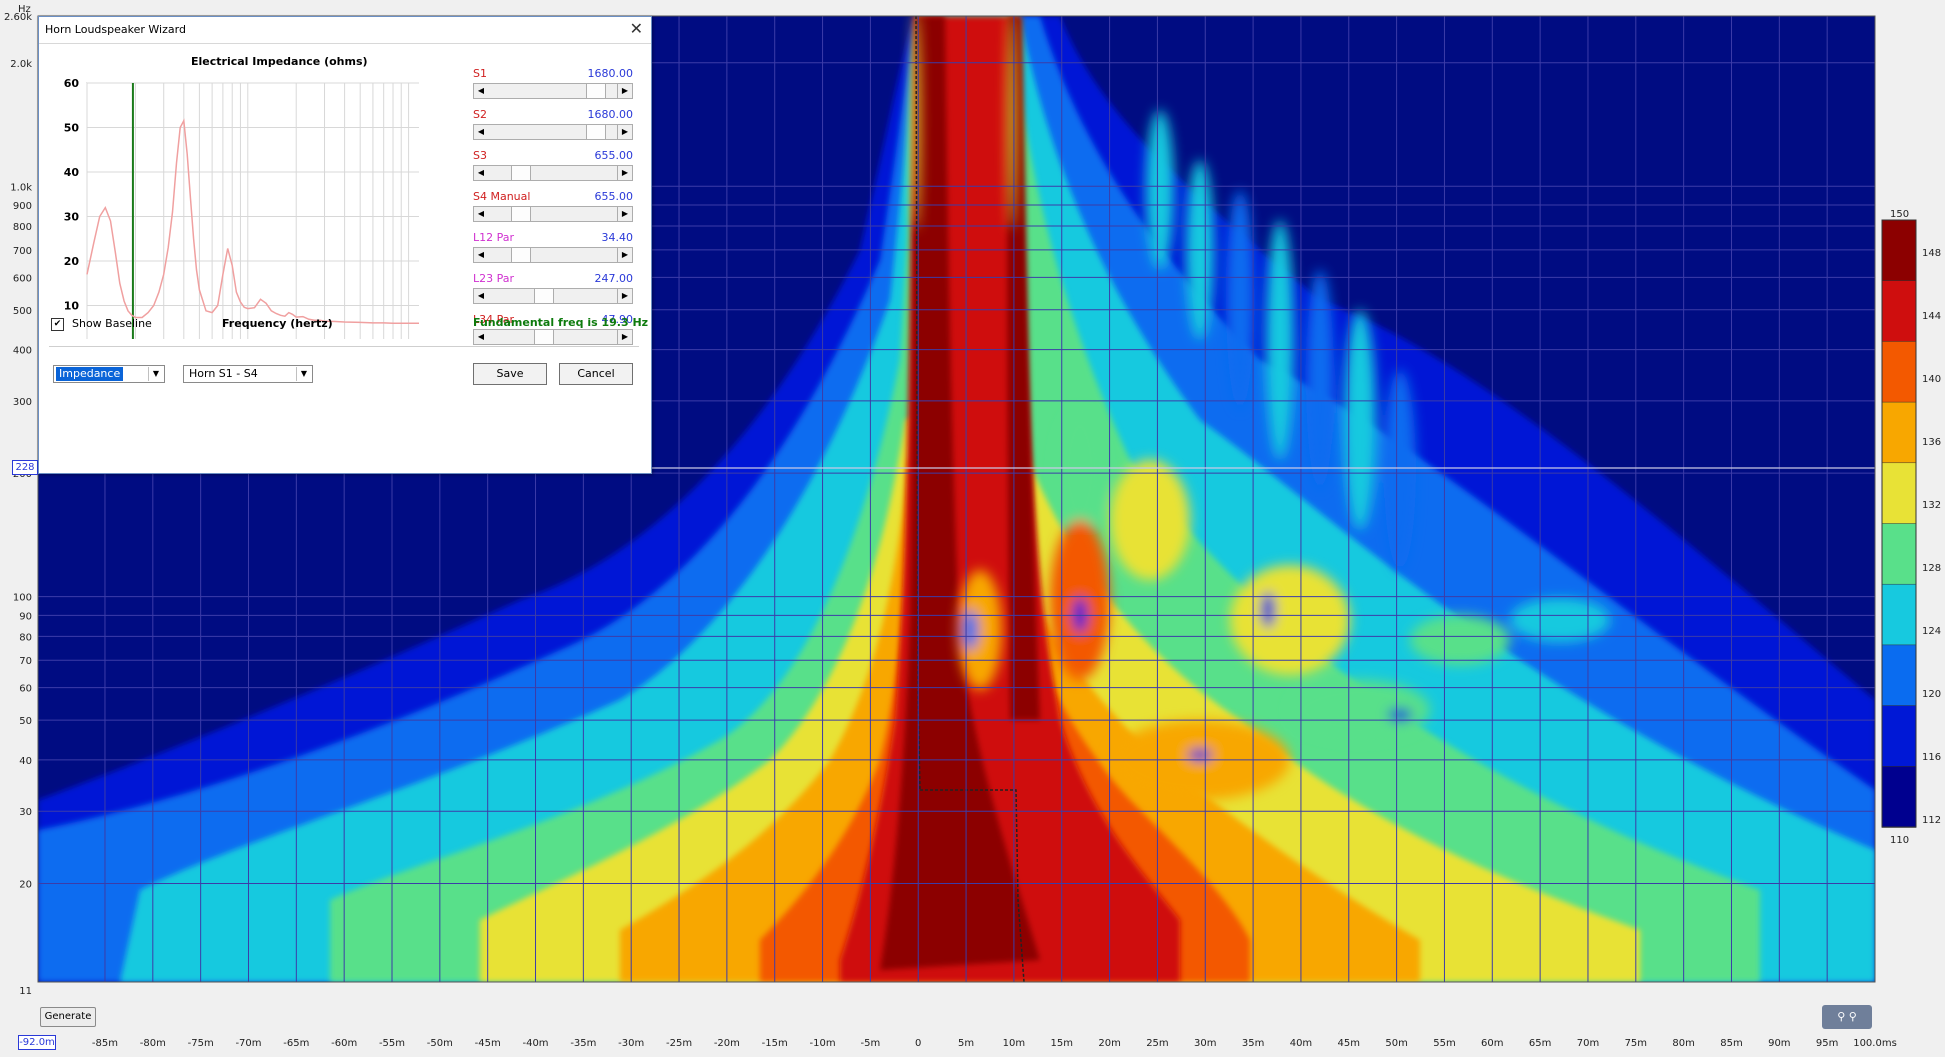  Describe the element at coordinates (90, 374) in the screenshot. I see `plot-type-value: Impedance` at that location.